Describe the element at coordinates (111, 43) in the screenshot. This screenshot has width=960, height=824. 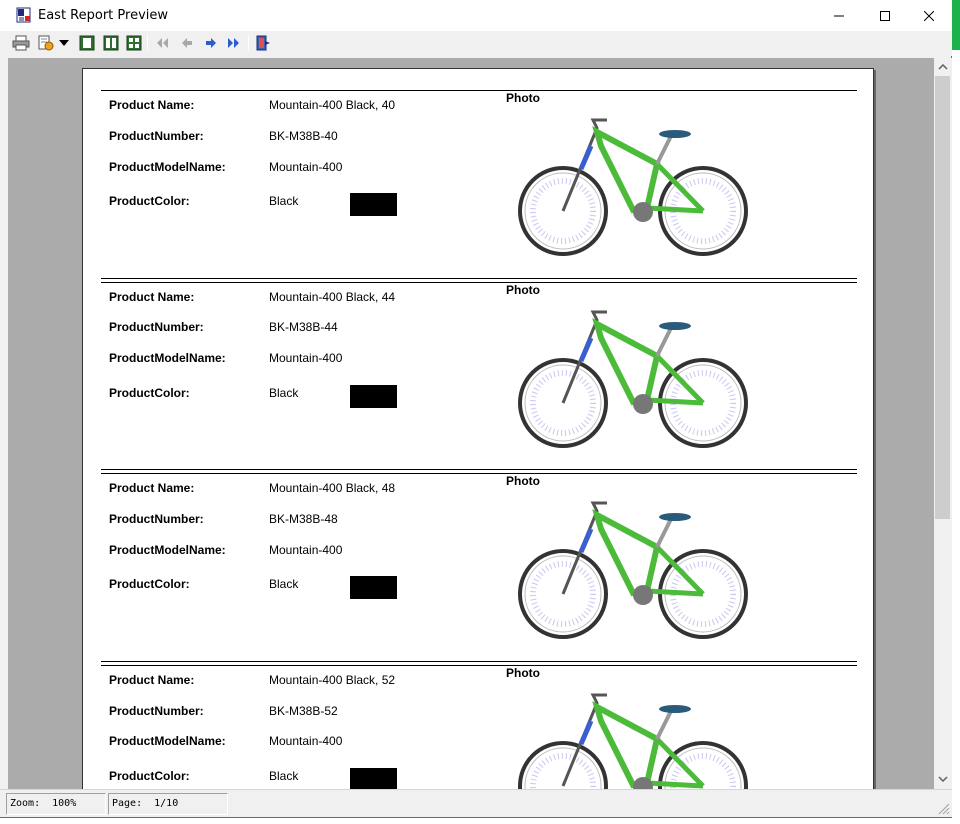
I see `two-pages-button` at that location.